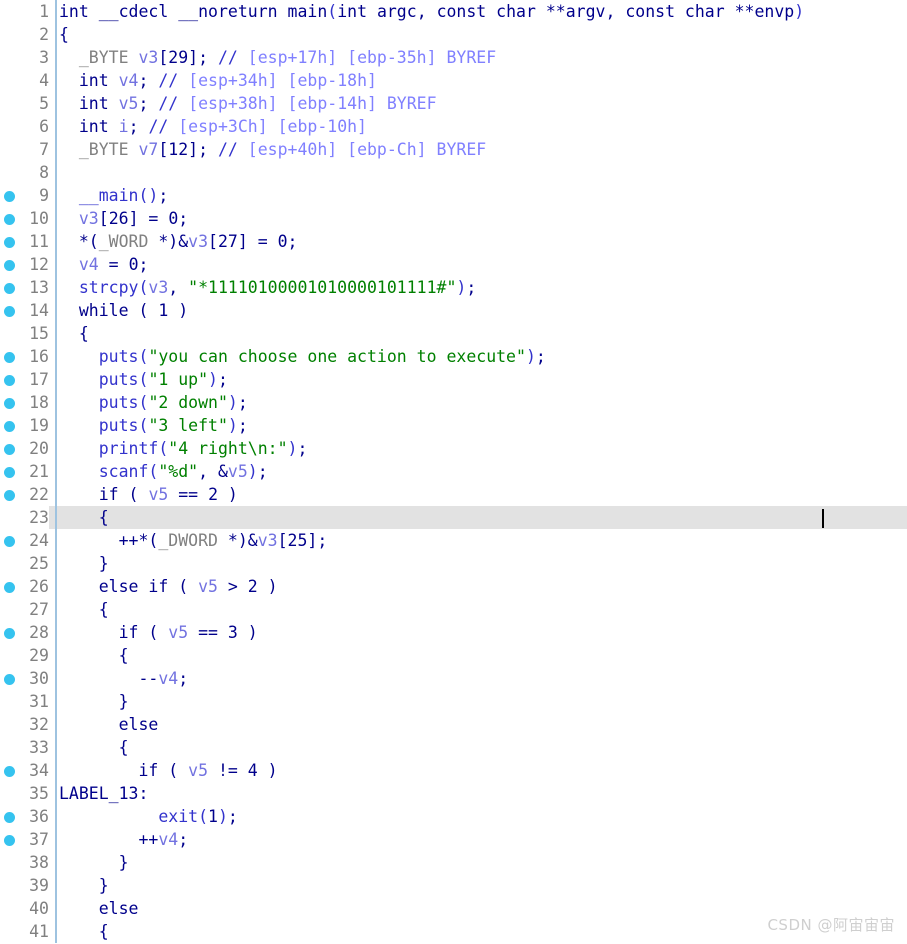 Image resolution: width=907 pixels, height=944 pixels. What do you see at coordinates (453, 218) in the screenshot?
I see `code-line: 10 v3[26] = 0;` at bounding box center [453, 218].